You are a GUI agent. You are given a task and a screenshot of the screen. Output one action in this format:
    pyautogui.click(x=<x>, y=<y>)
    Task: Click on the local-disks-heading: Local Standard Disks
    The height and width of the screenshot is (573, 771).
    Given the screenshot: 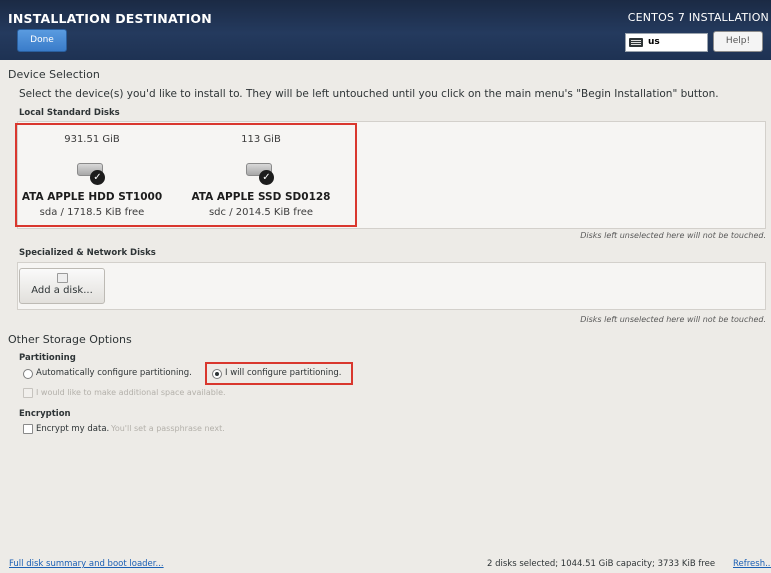 What is the action you would take?
    pyautogui.click(x=69, y=113)
    